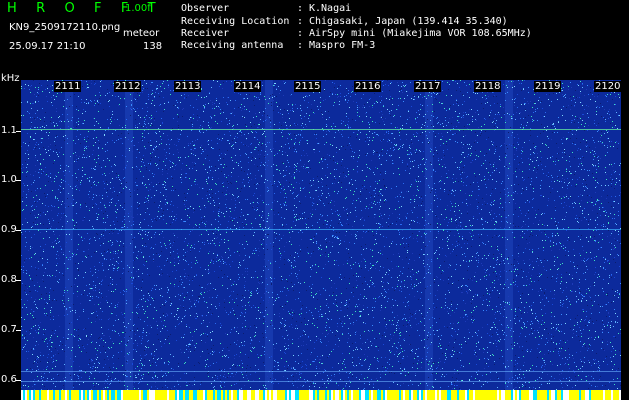  I want to click on info-key-receiver: Receiver, so click(205, 33).